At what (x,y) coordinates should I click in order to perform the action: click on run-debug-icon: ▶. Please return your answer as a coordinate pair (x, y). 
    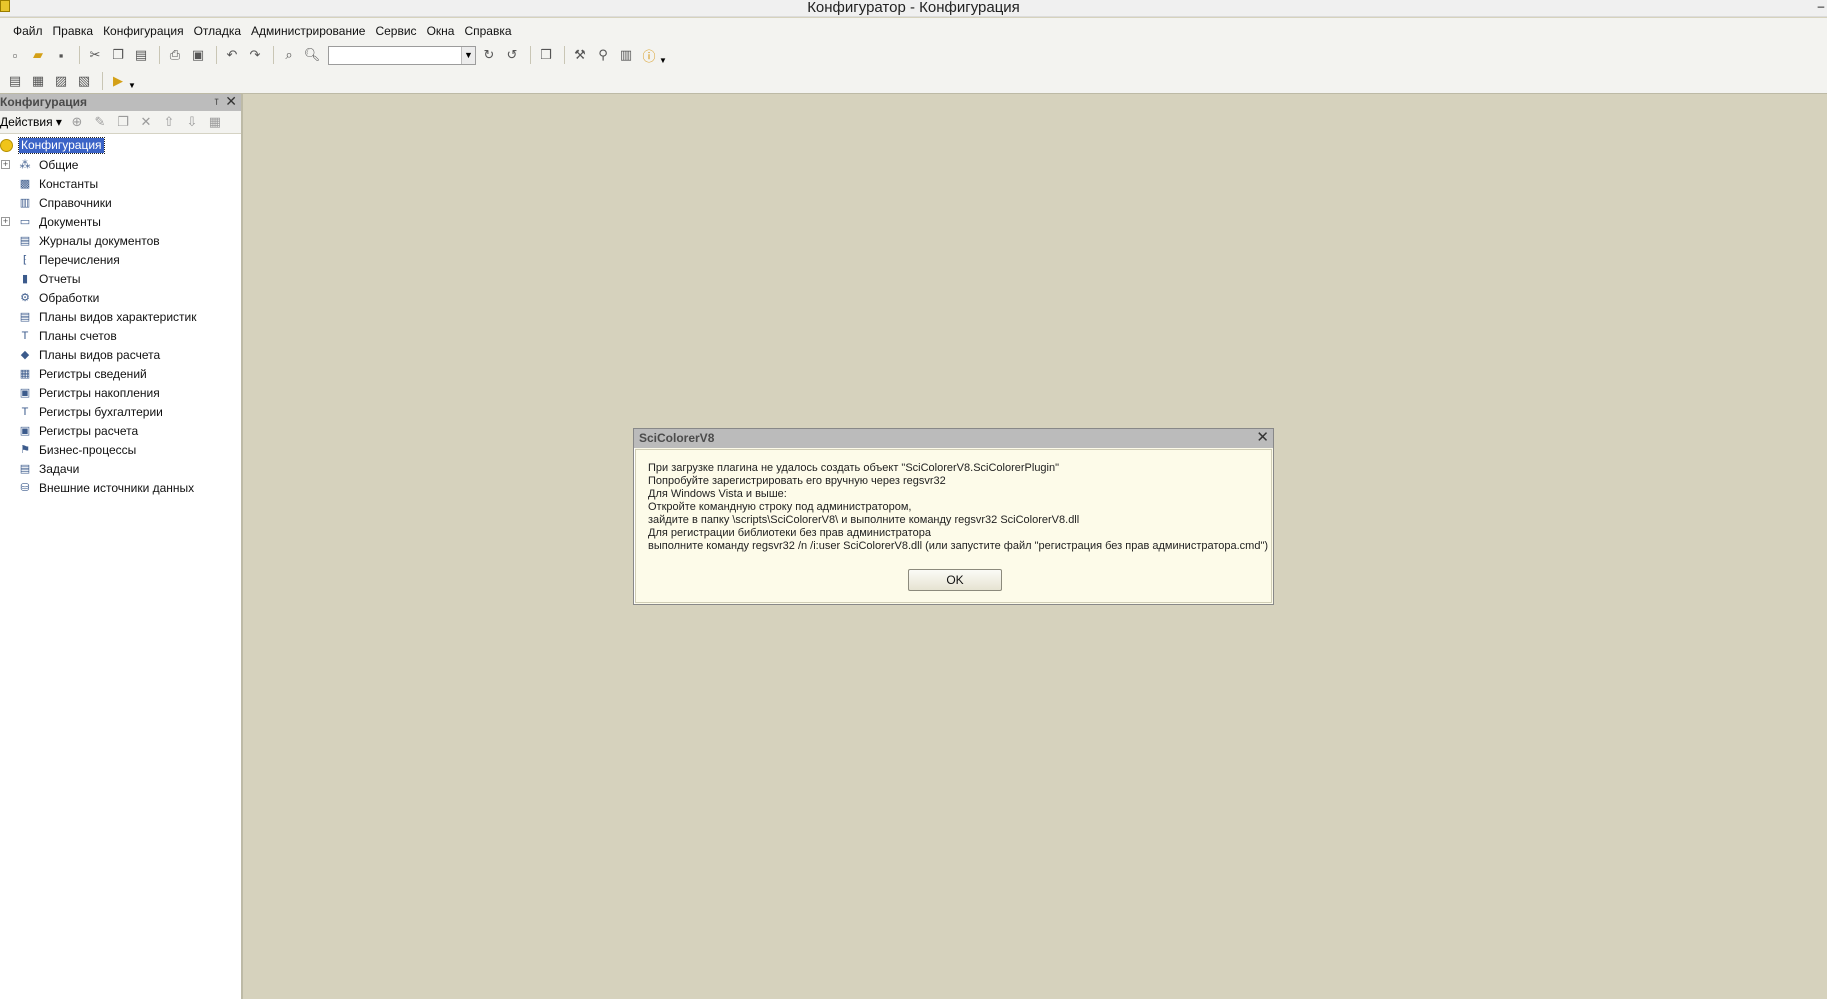
    Looking at the image, I should click on (118, 81).